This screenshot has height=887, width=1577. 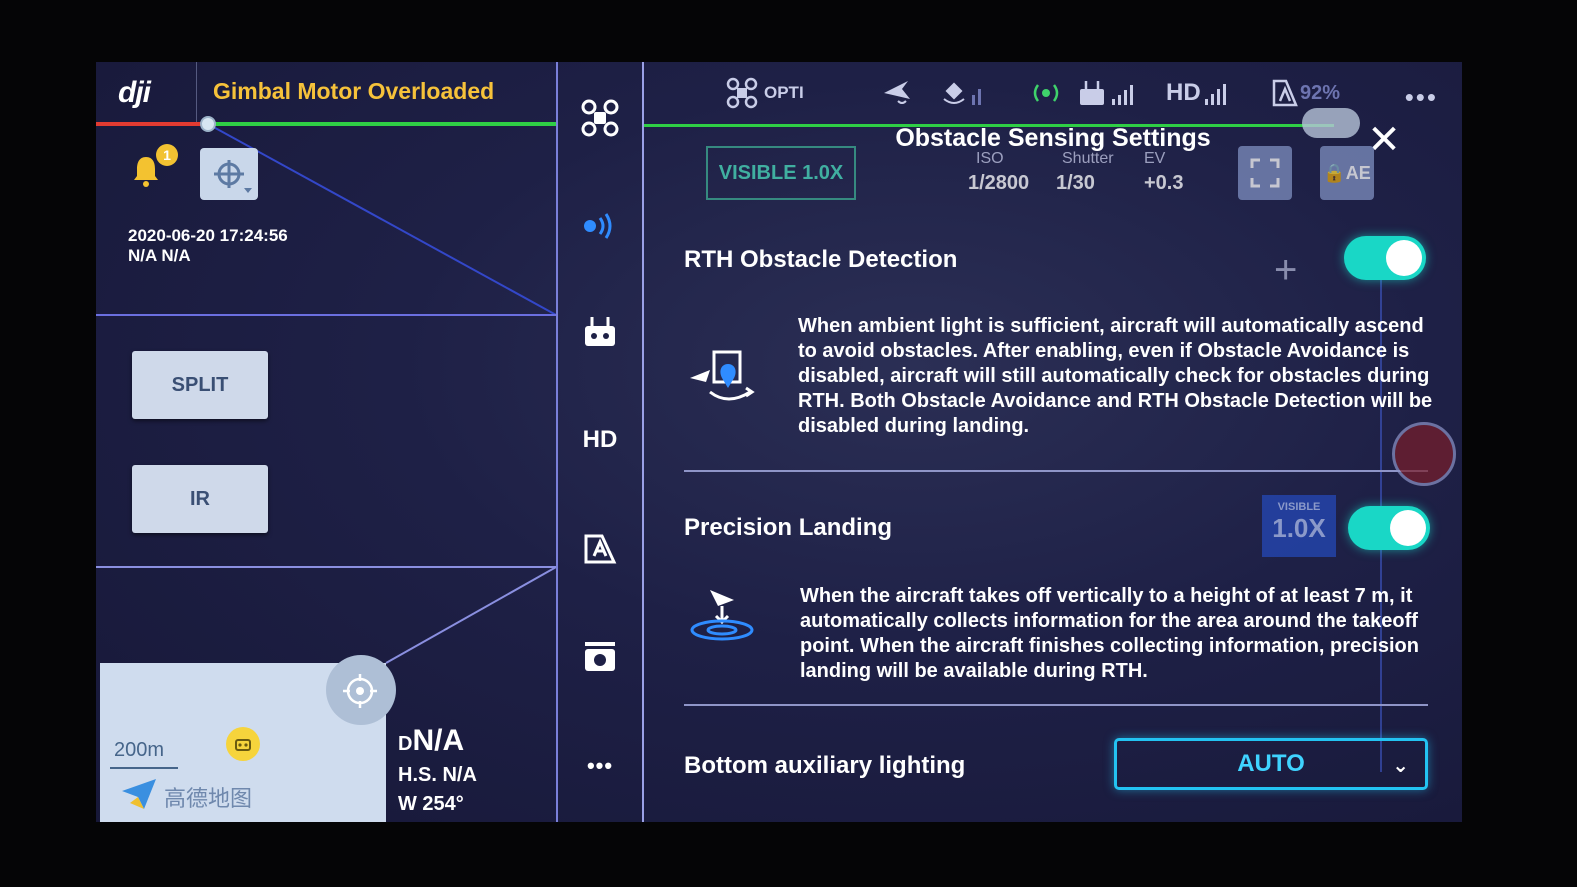 I want to click on gps-status, so click(x=965, y=93).